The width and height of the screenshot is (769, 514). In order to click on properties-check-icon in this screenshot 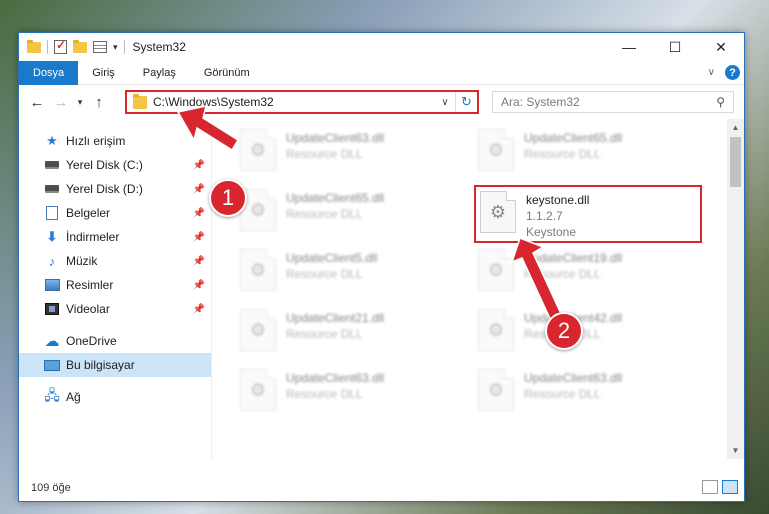, I will do `click(60, 46)`.